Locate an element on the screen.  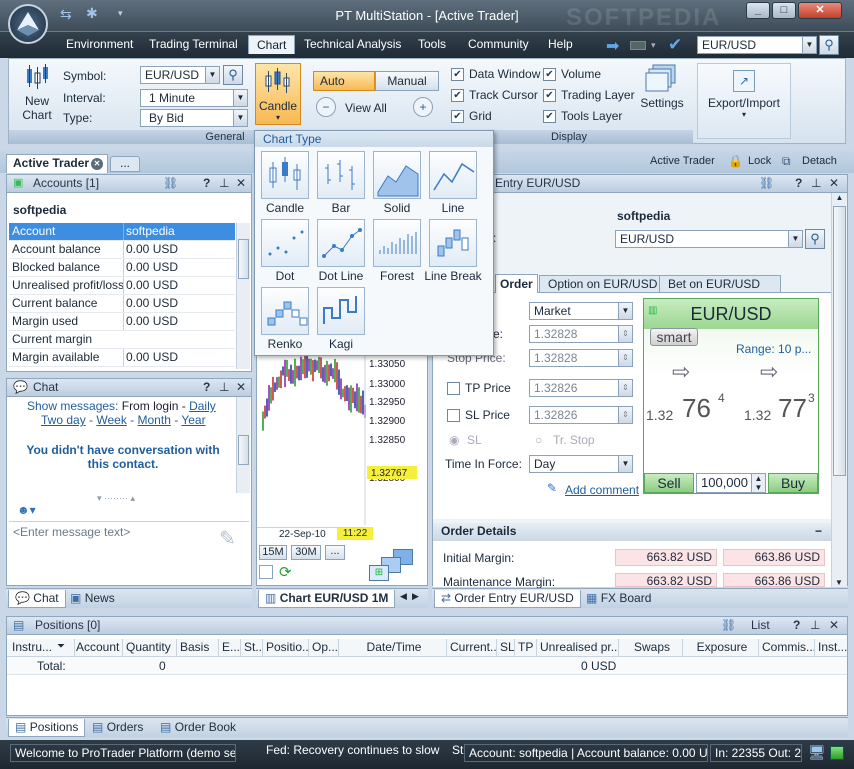
table-row: Account balance 0.00 USD is located at coordinates (122, 250).